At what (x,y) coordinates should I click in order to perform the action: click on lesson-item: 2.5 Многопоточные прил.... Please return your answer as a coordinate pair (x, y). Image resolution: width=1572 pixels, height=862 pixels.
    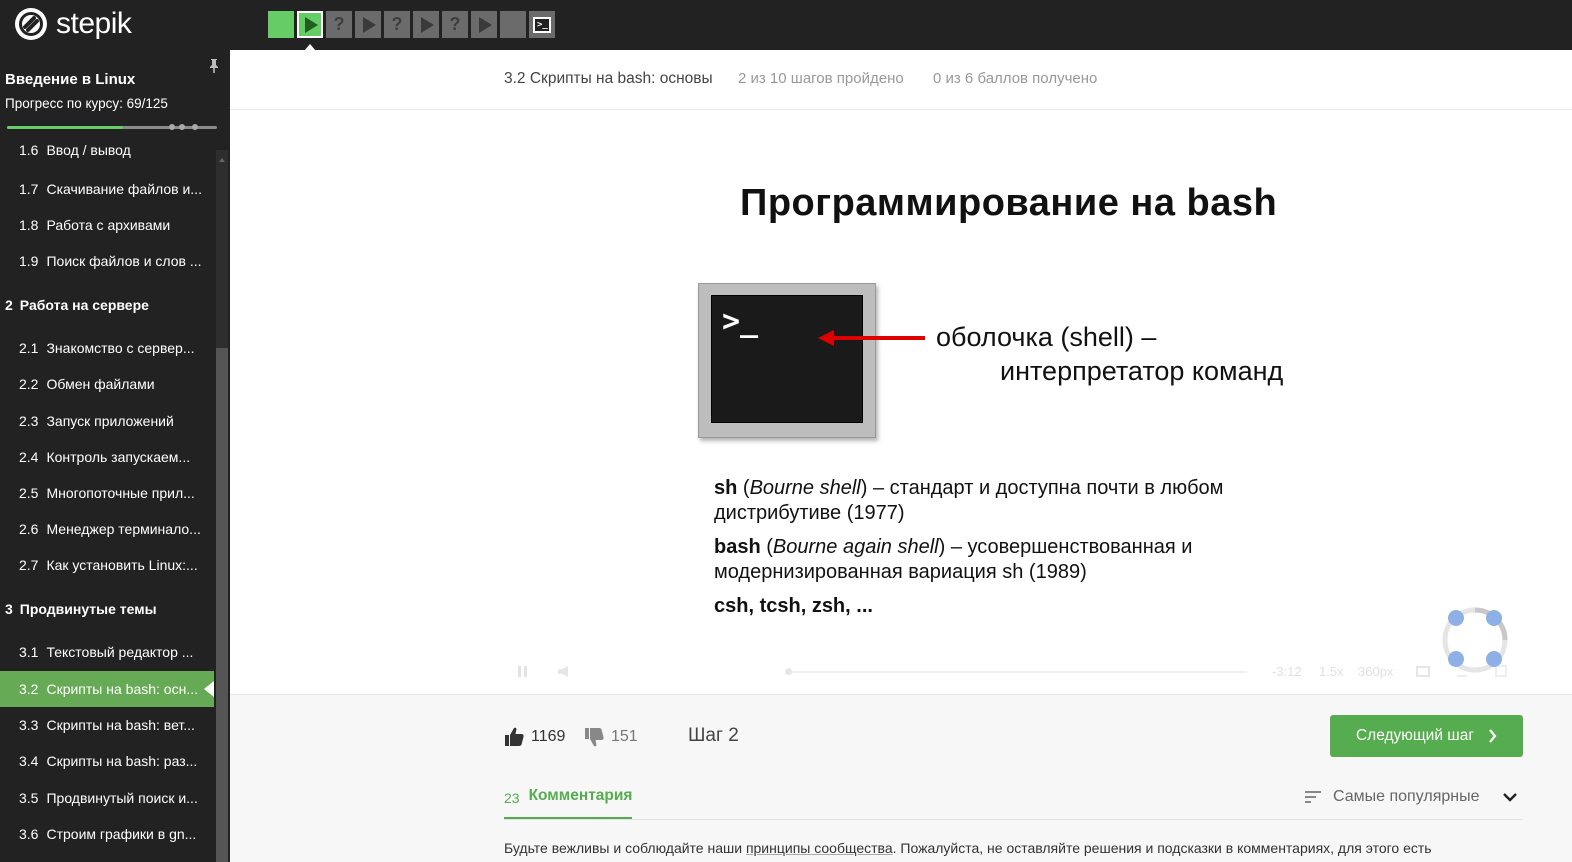
    Looking at the image, I should click on (107, 493).